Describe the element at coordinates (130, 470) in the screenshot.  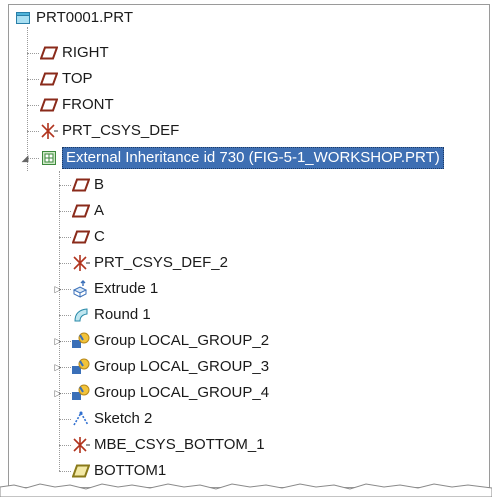
I see `tree-item-label: BOTTOM1` at that location.